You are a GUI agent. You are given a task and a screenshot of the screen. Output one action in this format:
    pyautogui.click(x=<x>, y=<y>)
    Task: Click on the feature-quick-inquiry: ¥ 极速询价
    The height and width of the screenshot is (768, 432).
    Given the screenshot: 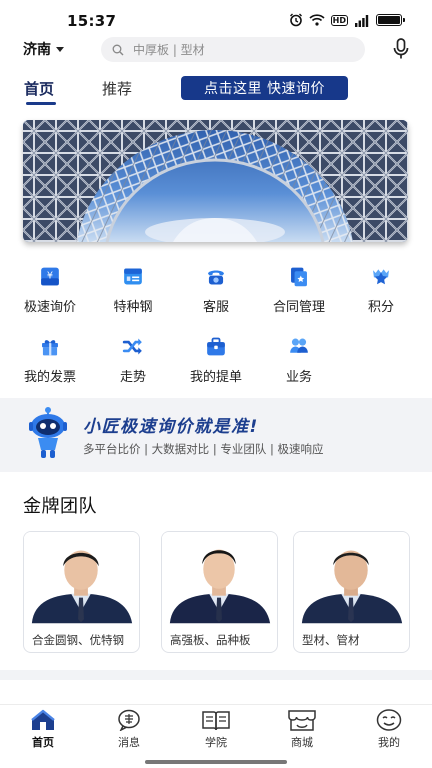 What is the action you would take?
    pyautogui.click(x=50, y=290)
    